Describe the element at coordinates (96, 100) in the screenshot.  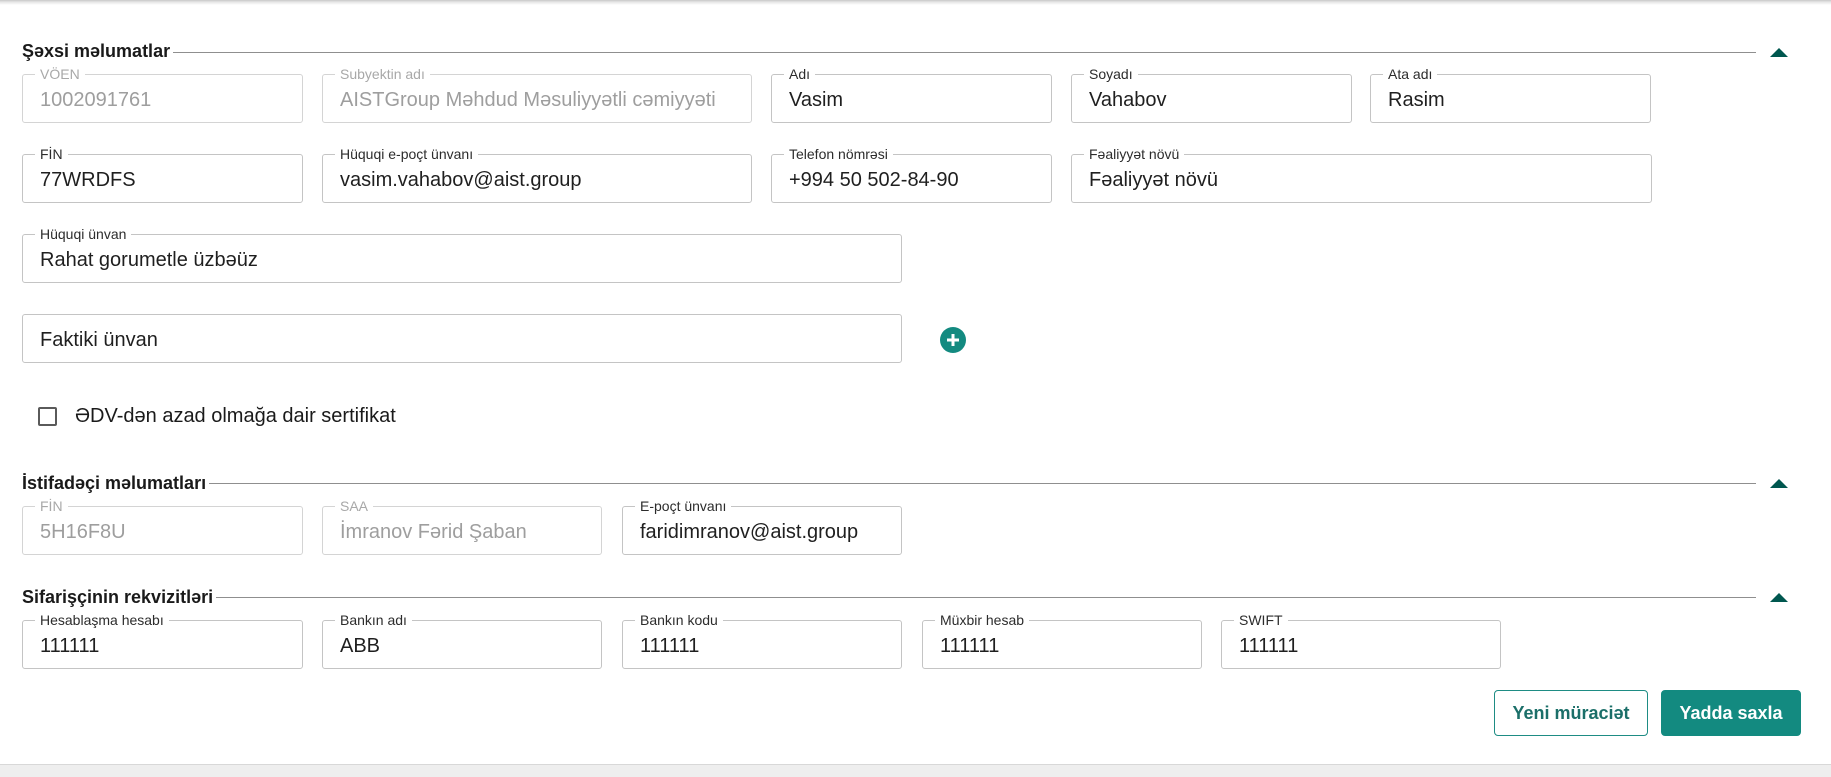
I see `voen-value: 1002091761` at that location.